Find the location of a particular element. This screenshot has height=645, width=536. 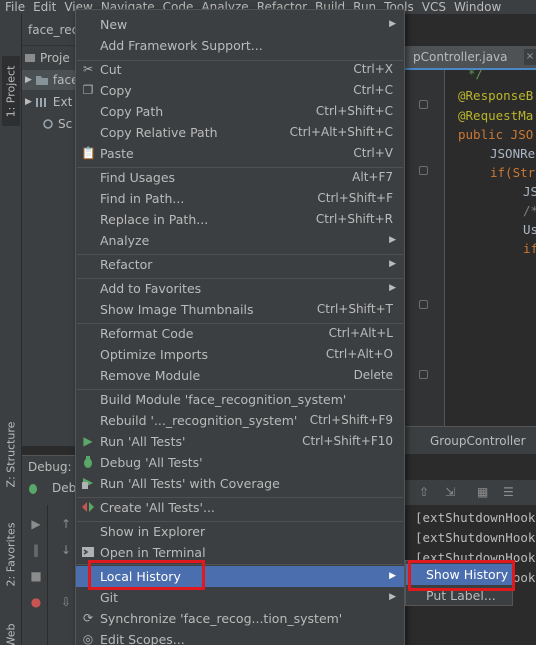

tree-item-scratches: Sc is located at coordinates (57, 124).